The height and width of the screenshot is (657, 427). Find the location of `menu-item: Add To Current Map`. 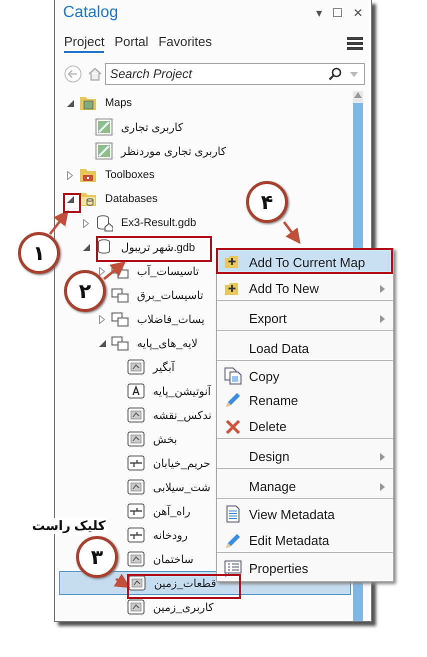

menu-item: Add To Current Map is located at coordinates (305, 262).